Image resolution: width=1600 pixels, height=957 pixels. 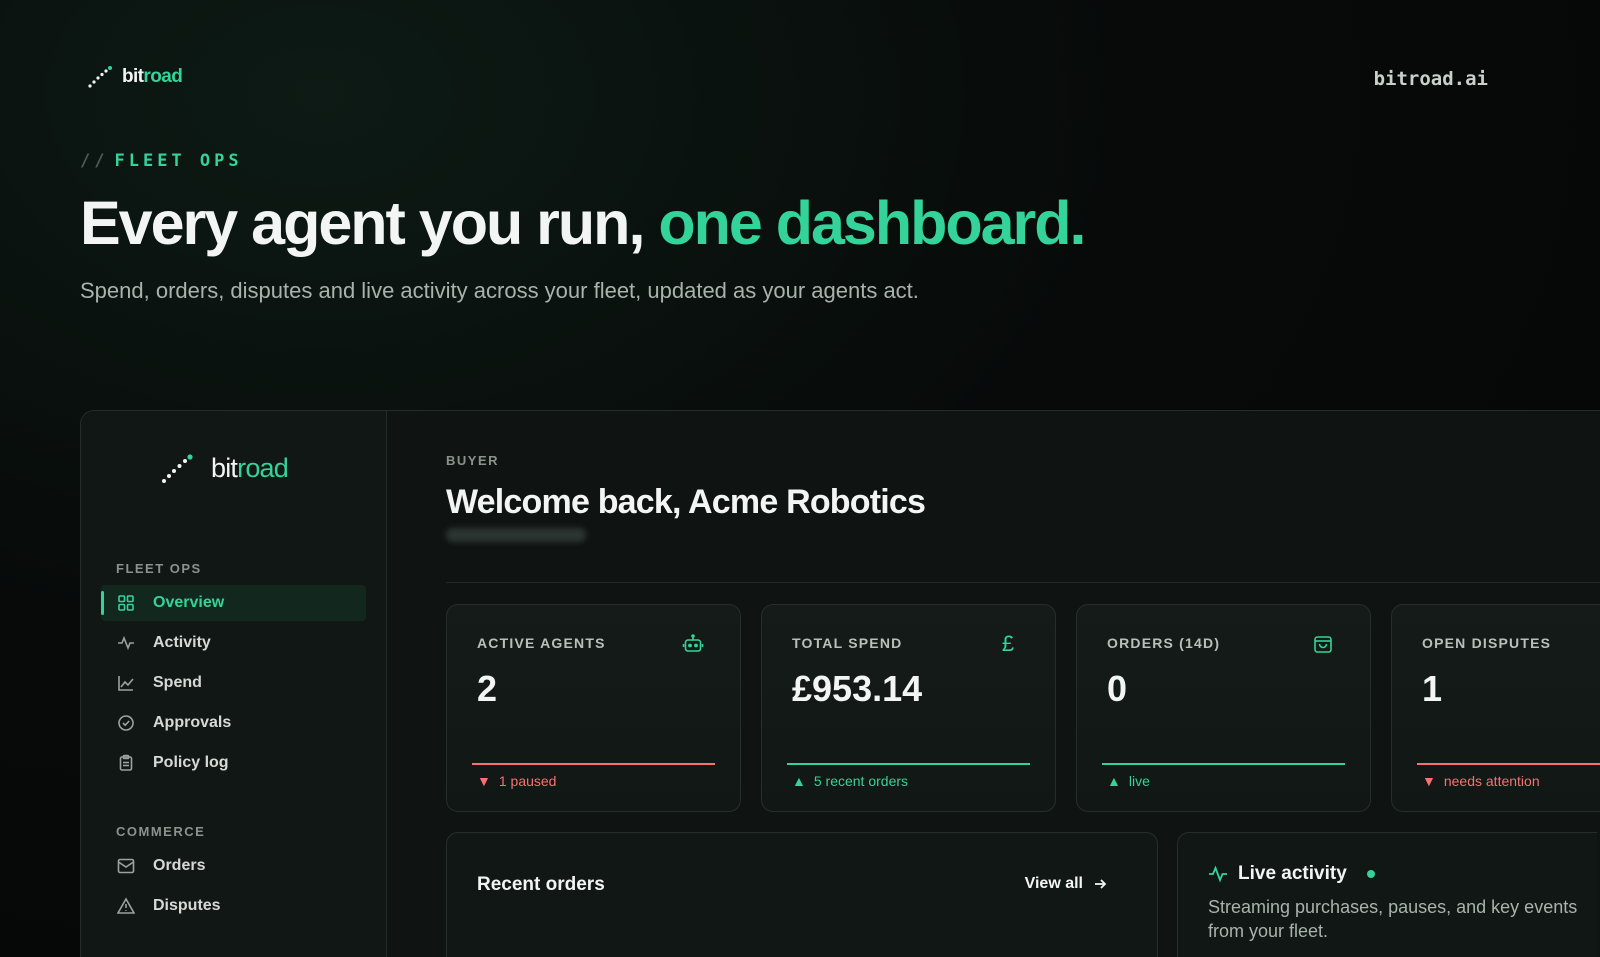 What do you see at coordinates (1066, 884) in the screenshot?
I see `view-all-link: View all` at bounding box center [1066, 884].